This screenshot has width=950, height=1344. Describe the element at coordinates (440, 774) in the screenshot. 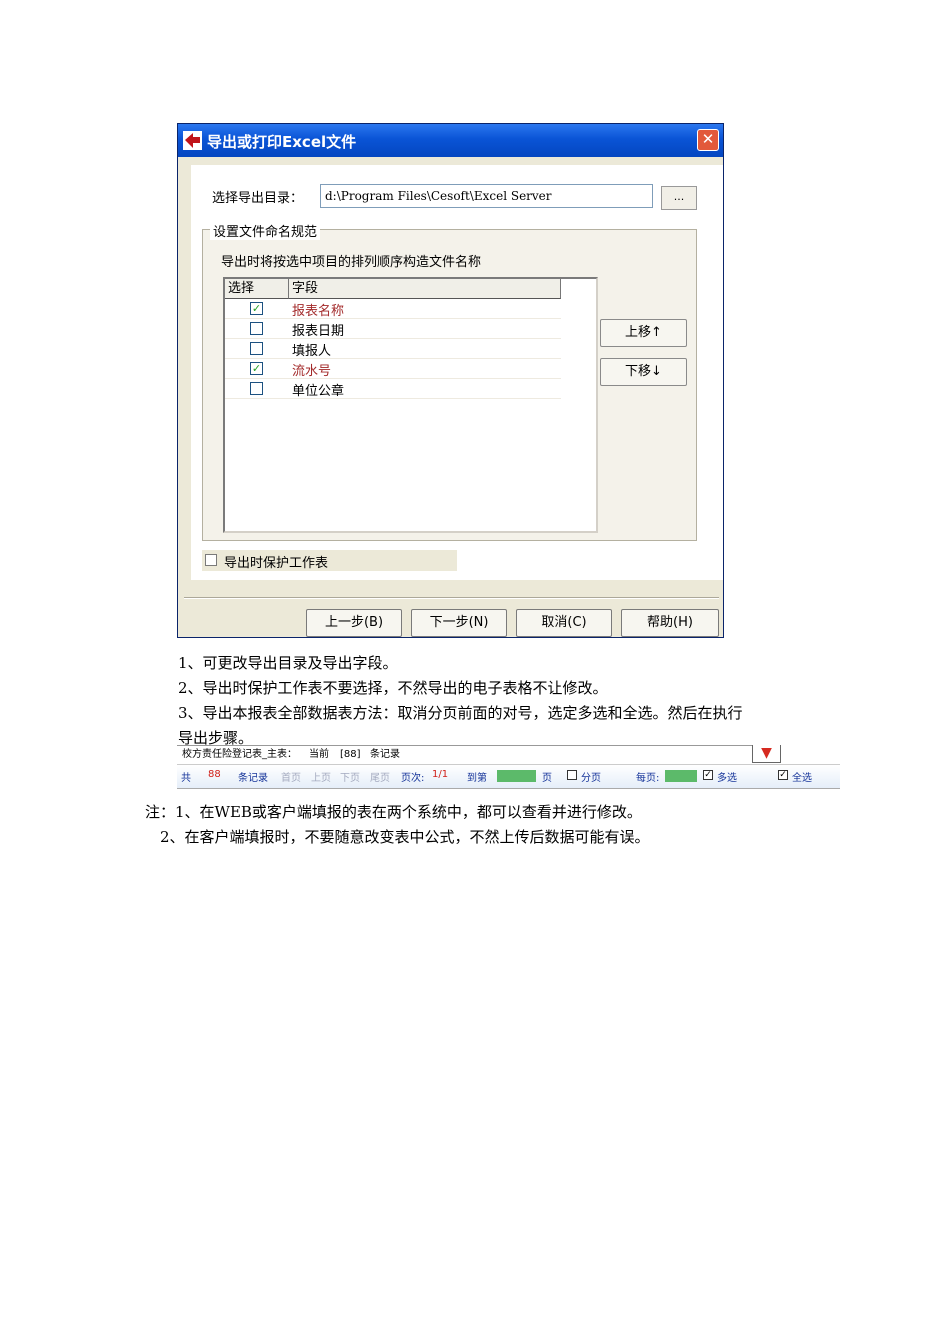

I see `page-value: 1/1` at that location.